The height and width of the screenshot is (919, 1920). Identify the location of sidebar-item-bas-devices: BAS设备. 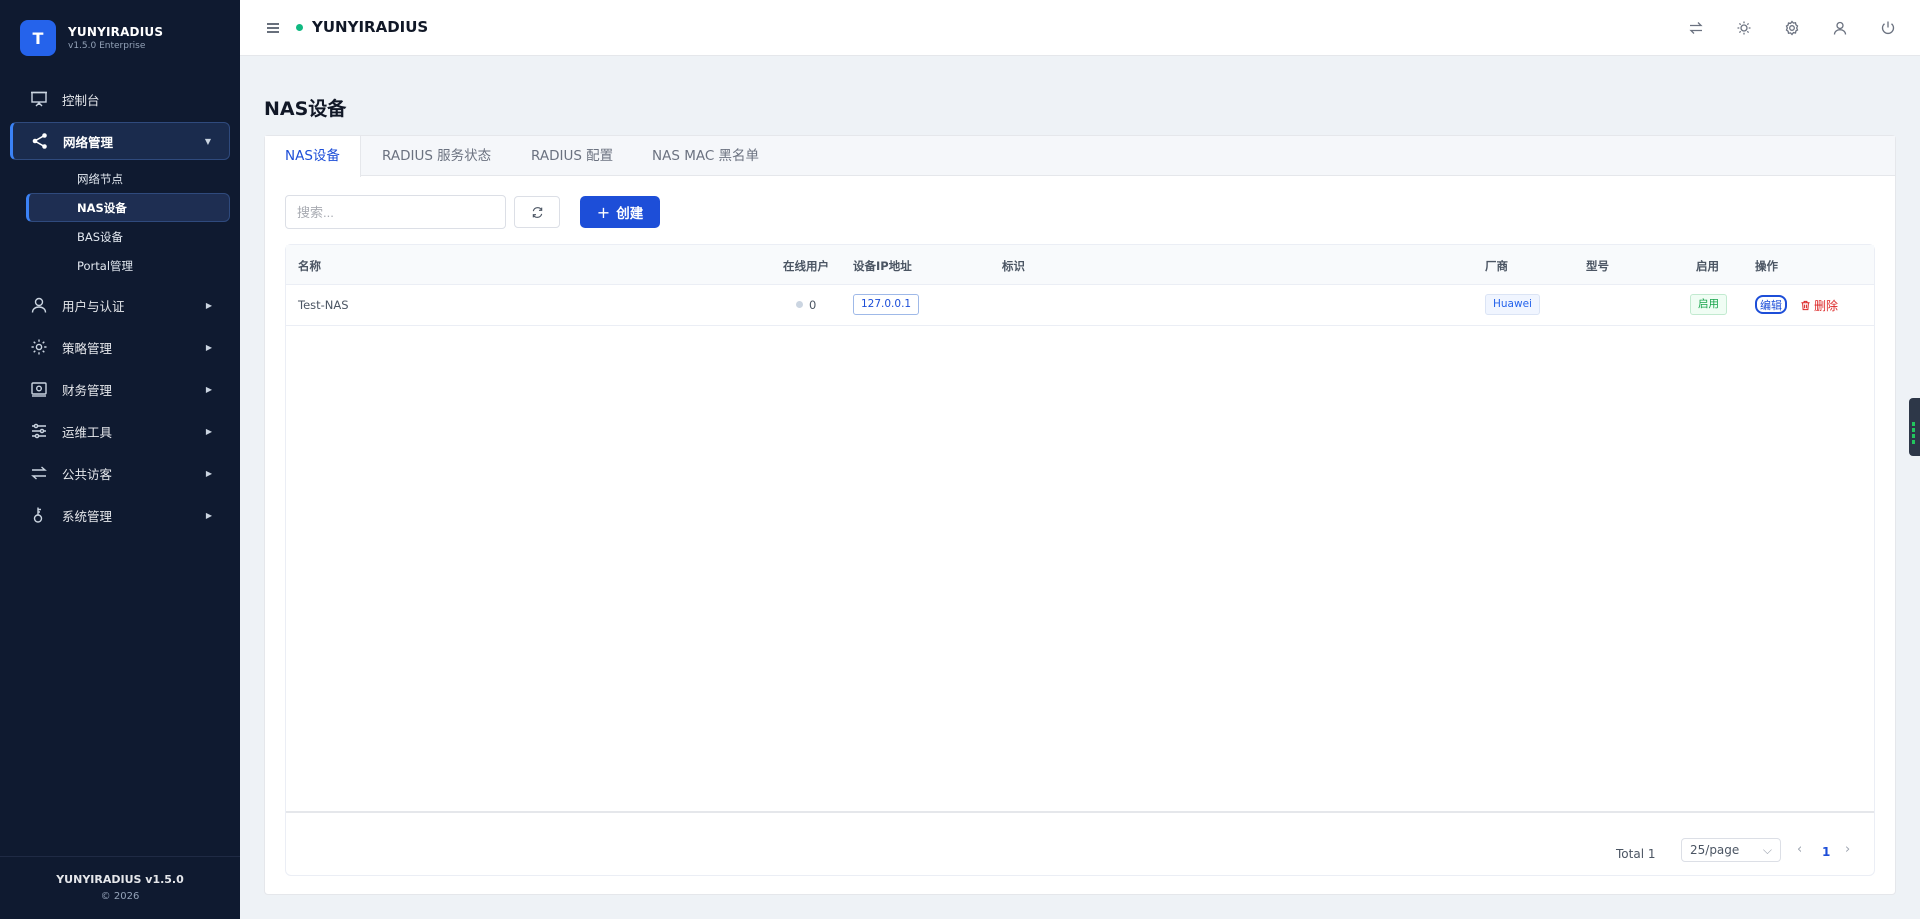
(128, 236).